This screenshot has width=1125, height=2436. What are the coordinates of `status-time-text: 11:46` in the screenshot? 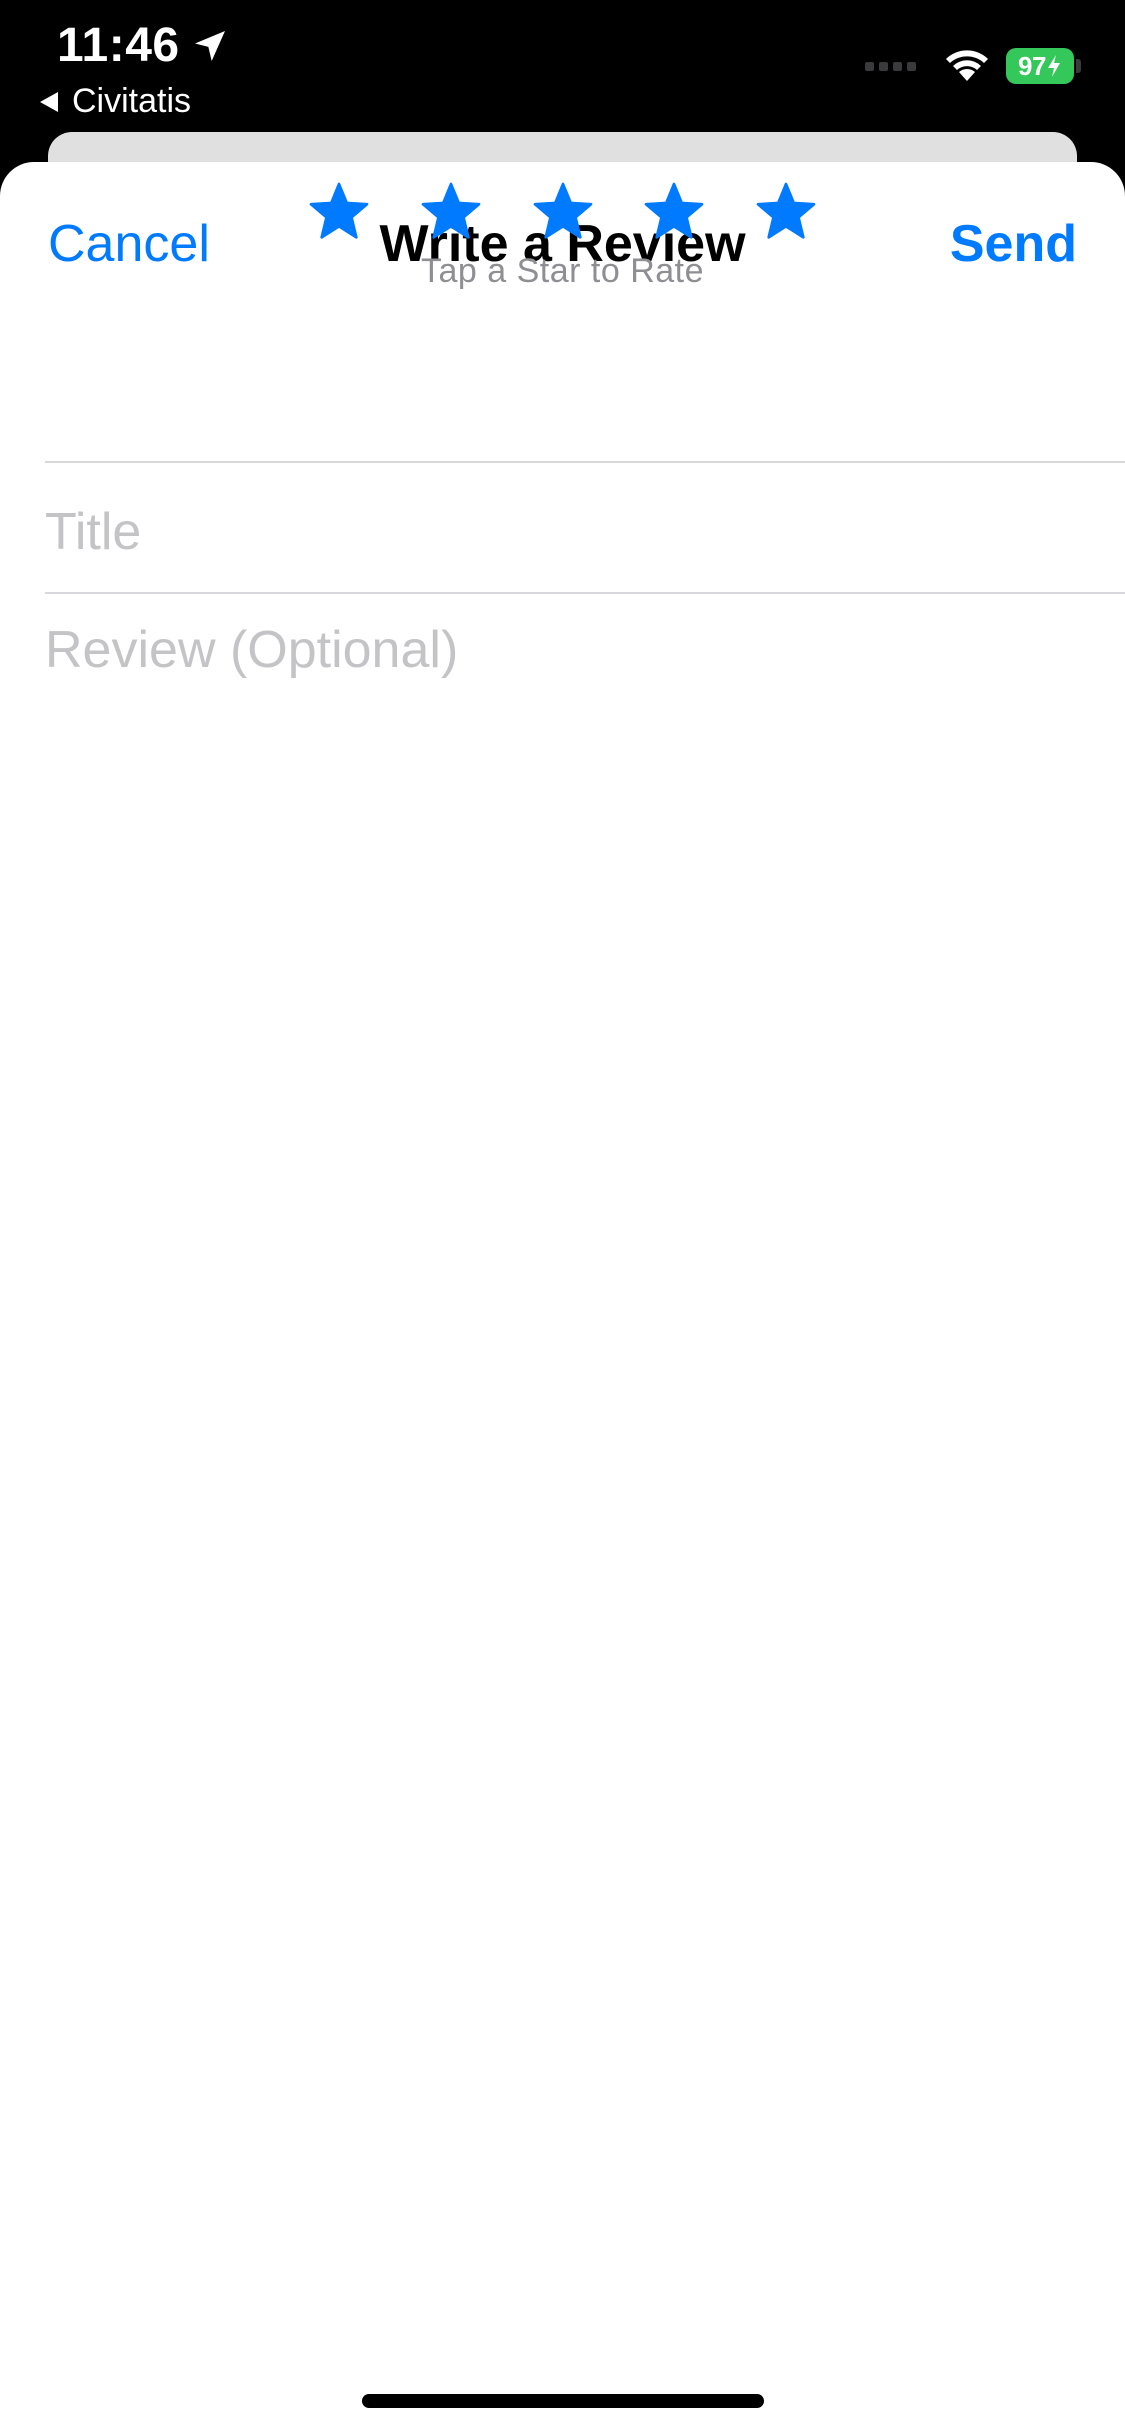 It's located at (118, 45).